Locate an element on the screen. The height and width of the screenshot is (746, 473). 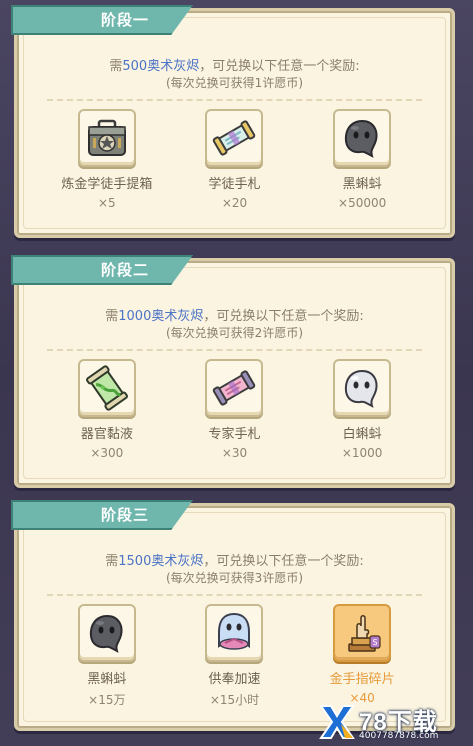
stage-tab-1: 阶段一 is located at coordinates (102, 20).